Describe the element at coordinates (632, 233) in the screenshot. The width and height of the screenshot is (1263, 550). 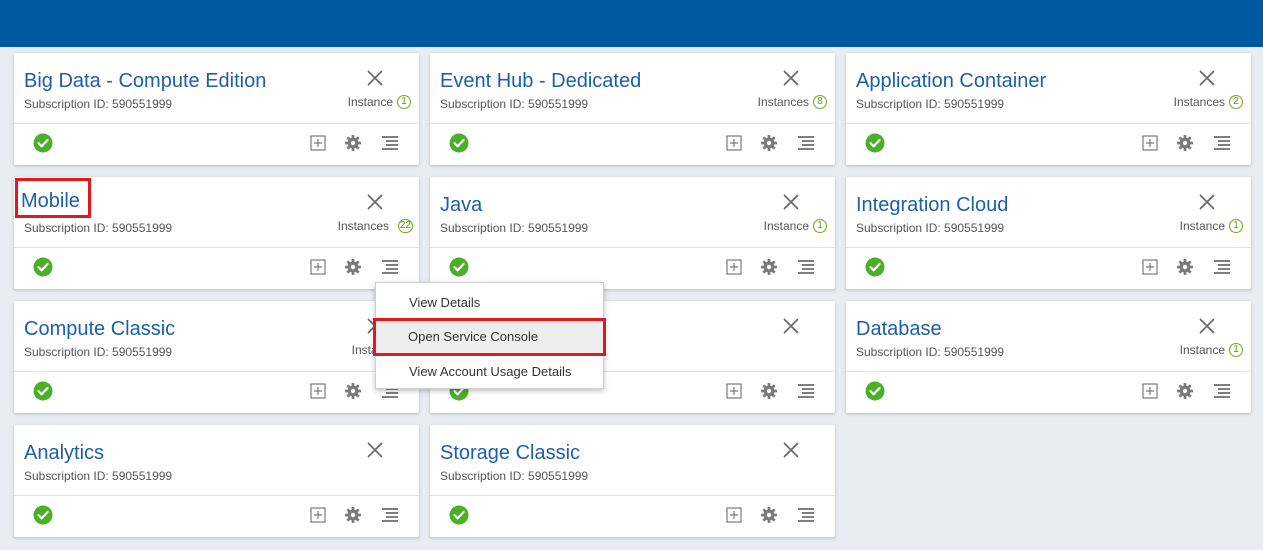
I see `service-card: Java Subscription ID: 590551999 Instance 1` at that location.